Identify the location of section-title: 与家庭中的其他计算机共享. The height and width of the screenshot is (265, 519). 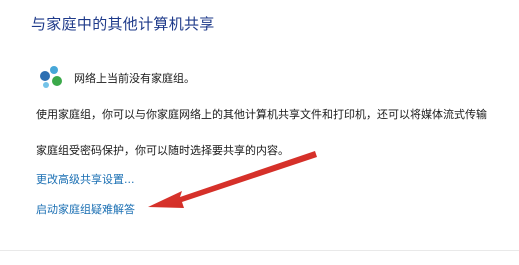
(123, 24).